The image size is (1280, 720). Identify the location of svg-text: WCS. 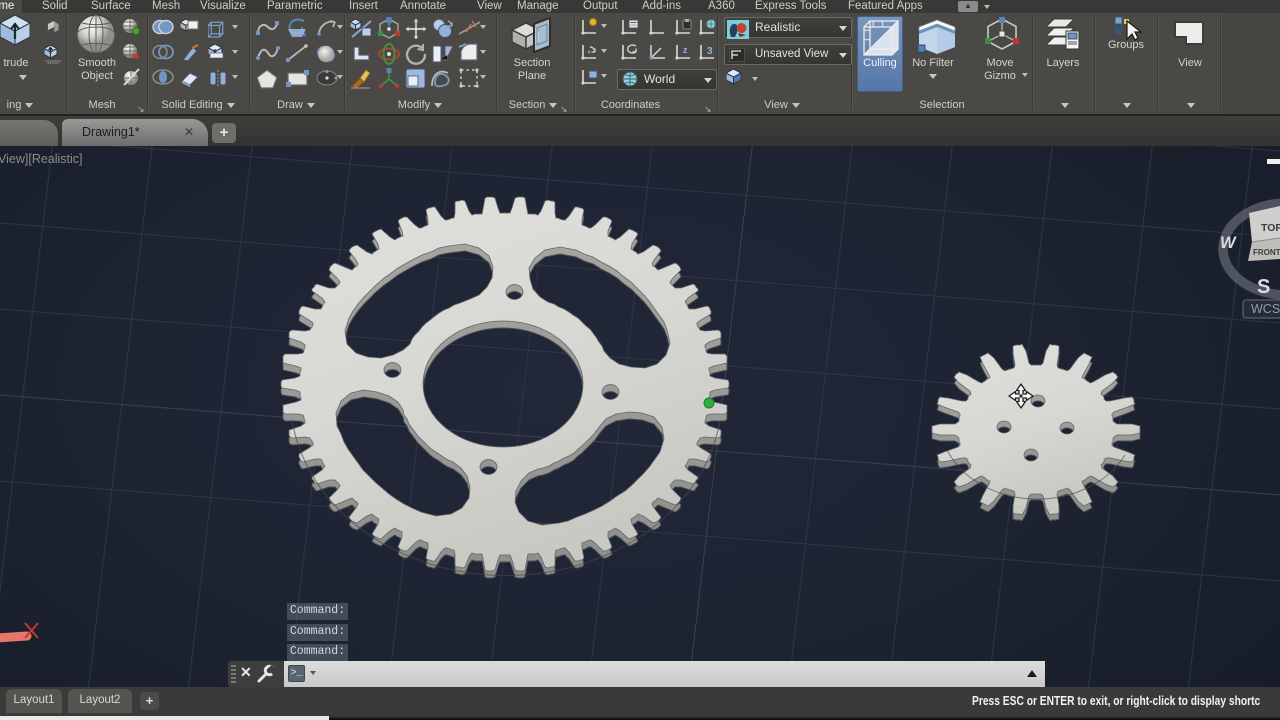
(1265, 309).